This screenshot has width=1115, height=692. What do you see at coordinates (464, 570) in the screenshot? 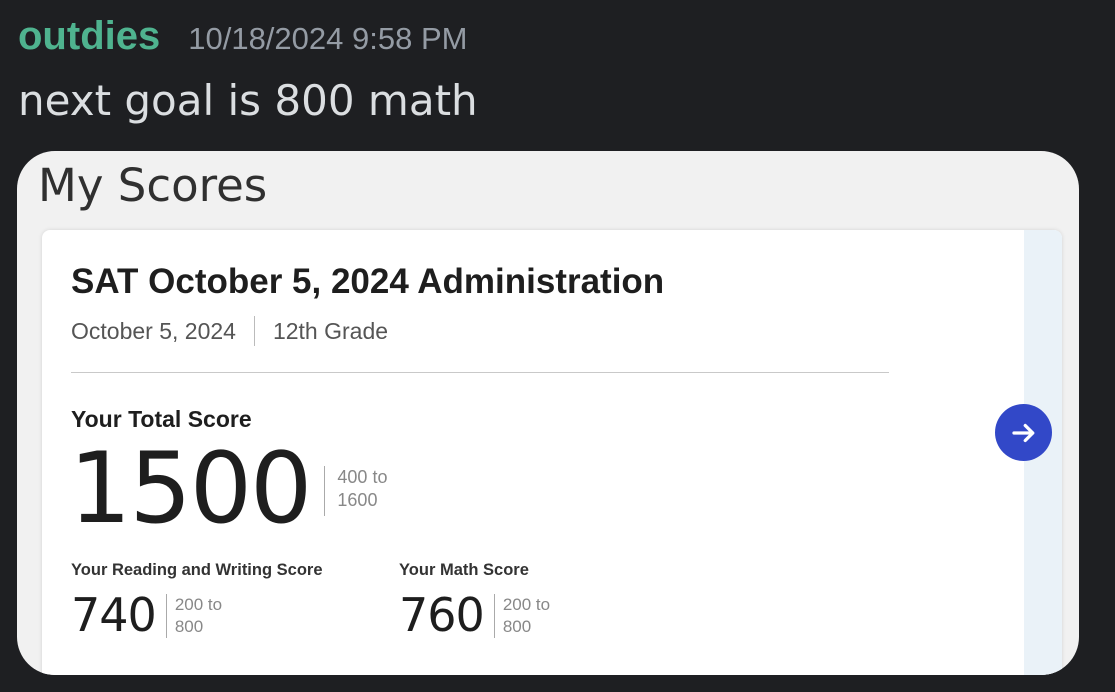
I see `math-label: Your Math Score` at bounding box center [464, 570].